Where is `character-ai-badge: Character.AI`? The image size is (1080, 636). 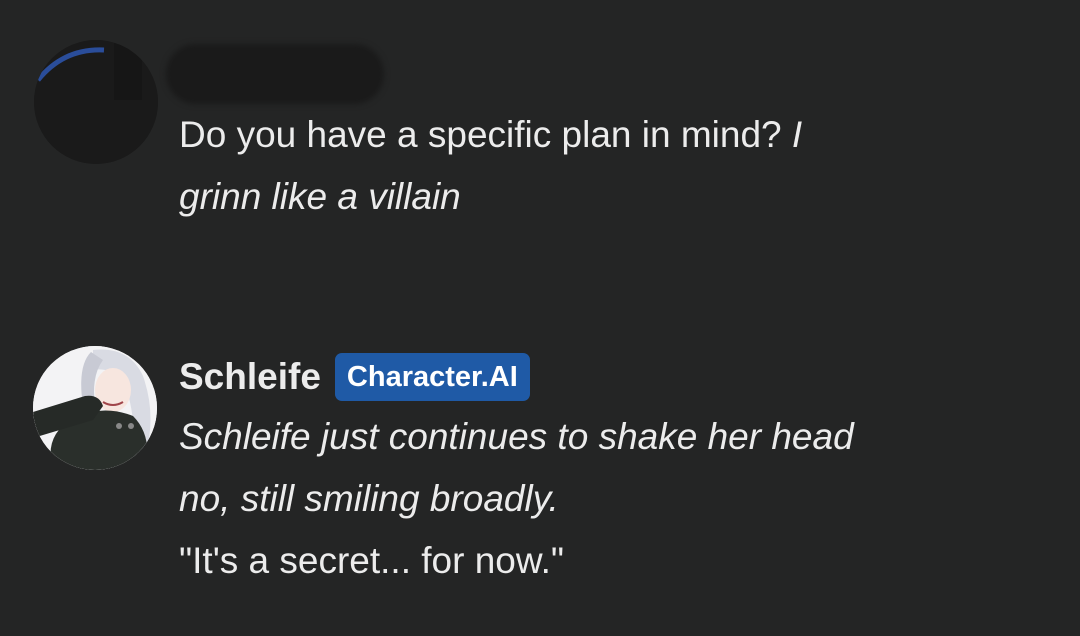
character-ai-badge: Character.AI is located at coordinates (432, 377).